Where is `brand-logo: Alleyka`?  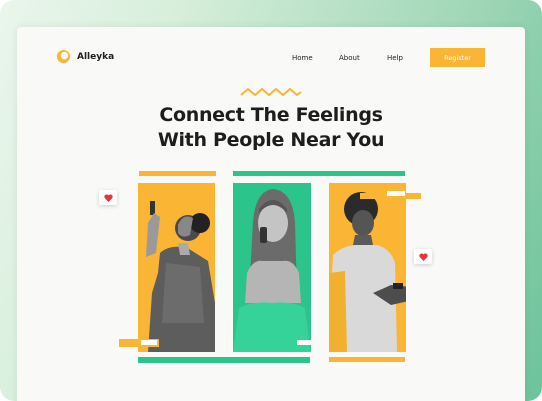
brand-logo: Alleyka is located at coordinates (85, 56).